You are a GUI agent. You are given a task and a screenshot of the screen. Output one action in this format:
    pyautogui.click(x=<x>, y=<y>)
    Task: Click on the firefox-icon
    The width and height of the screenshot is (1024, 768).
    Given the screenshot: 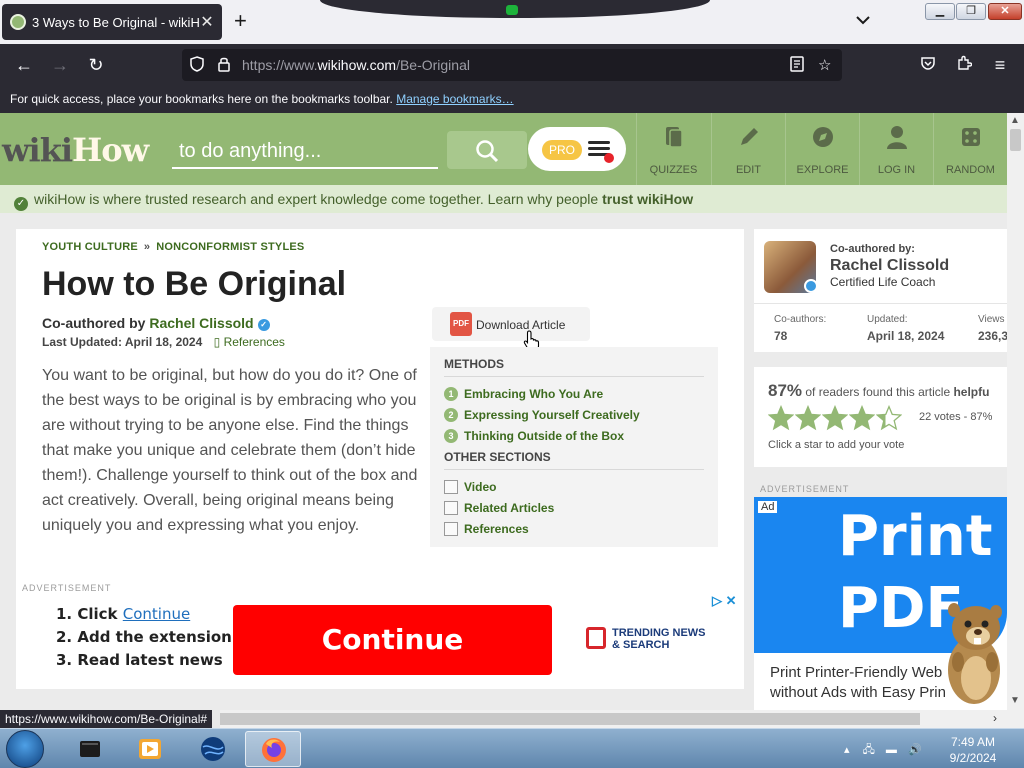 What is the action you would take?
    pyautogui.click(x=274, y=750)
    